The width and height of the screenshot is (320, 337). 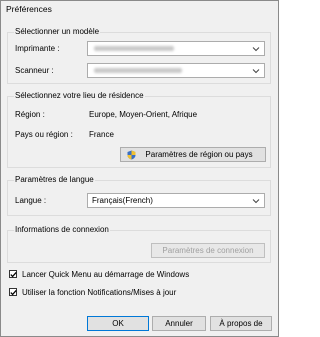 What do you see at coordinates (179, 323) in the screenshot?
I see `cancel-button: Annuler` at bounding box center [179, 323].